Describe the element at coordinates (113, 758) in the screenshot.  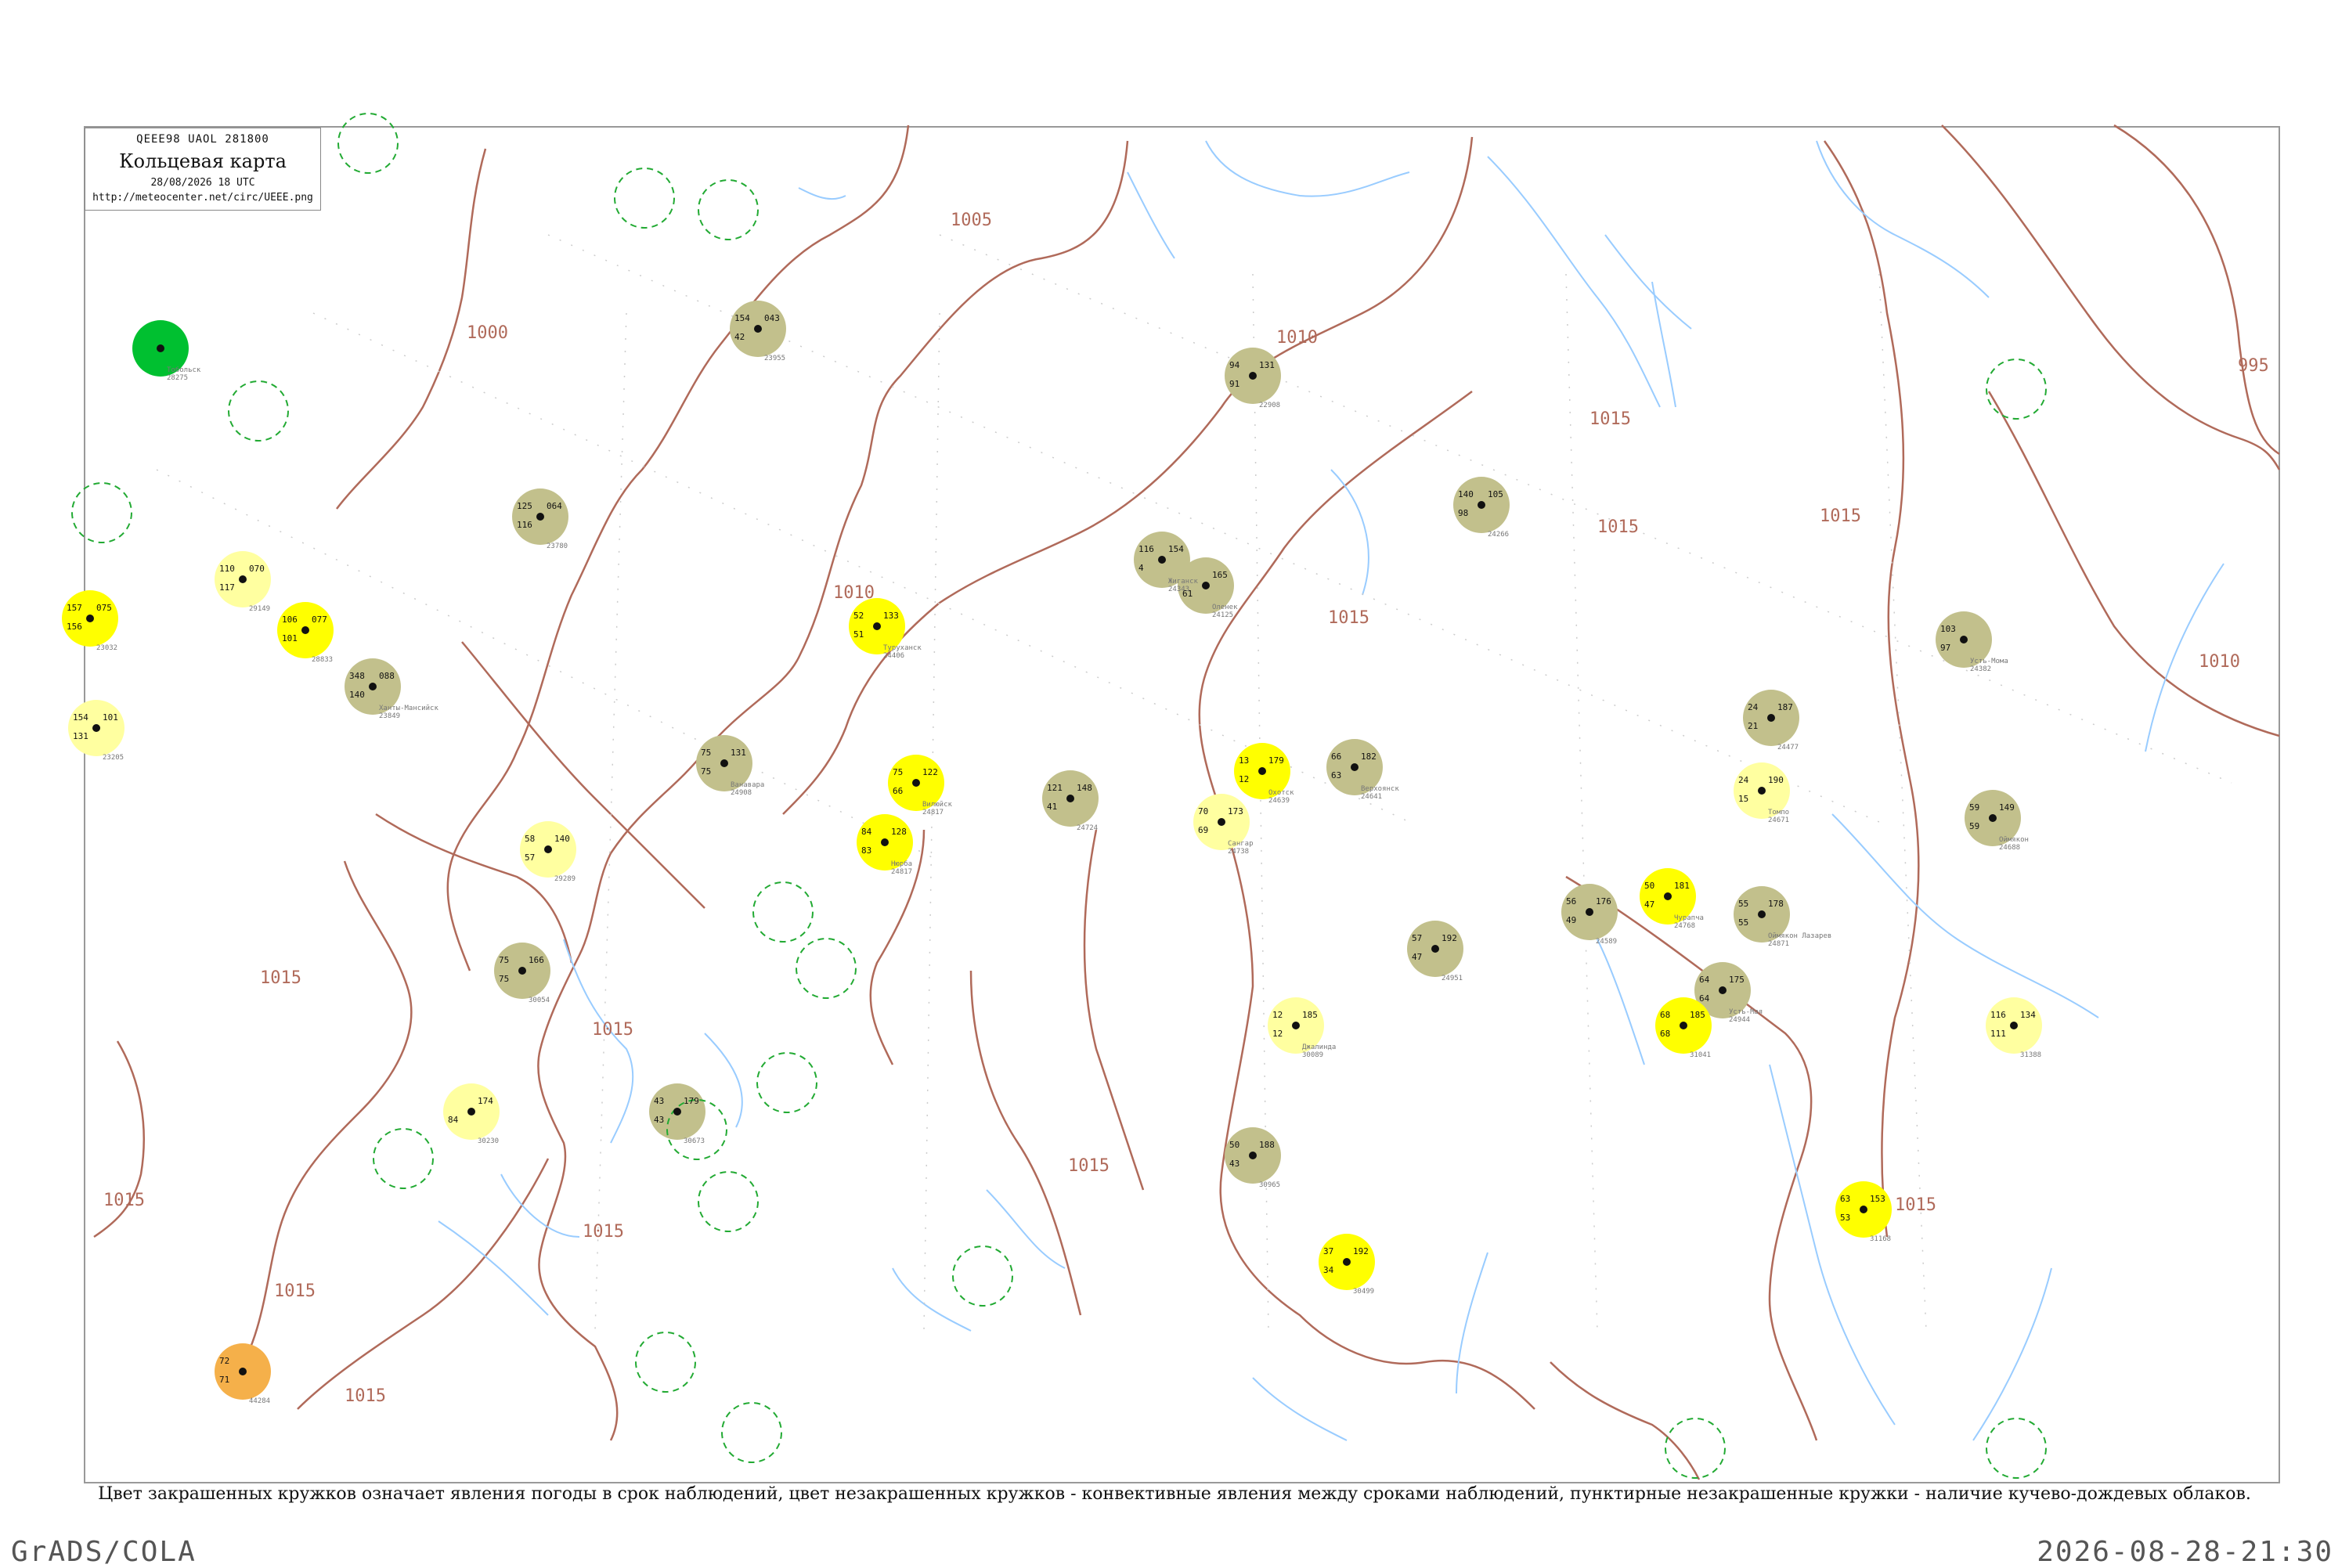
I see `station-id: 23205` at that location.